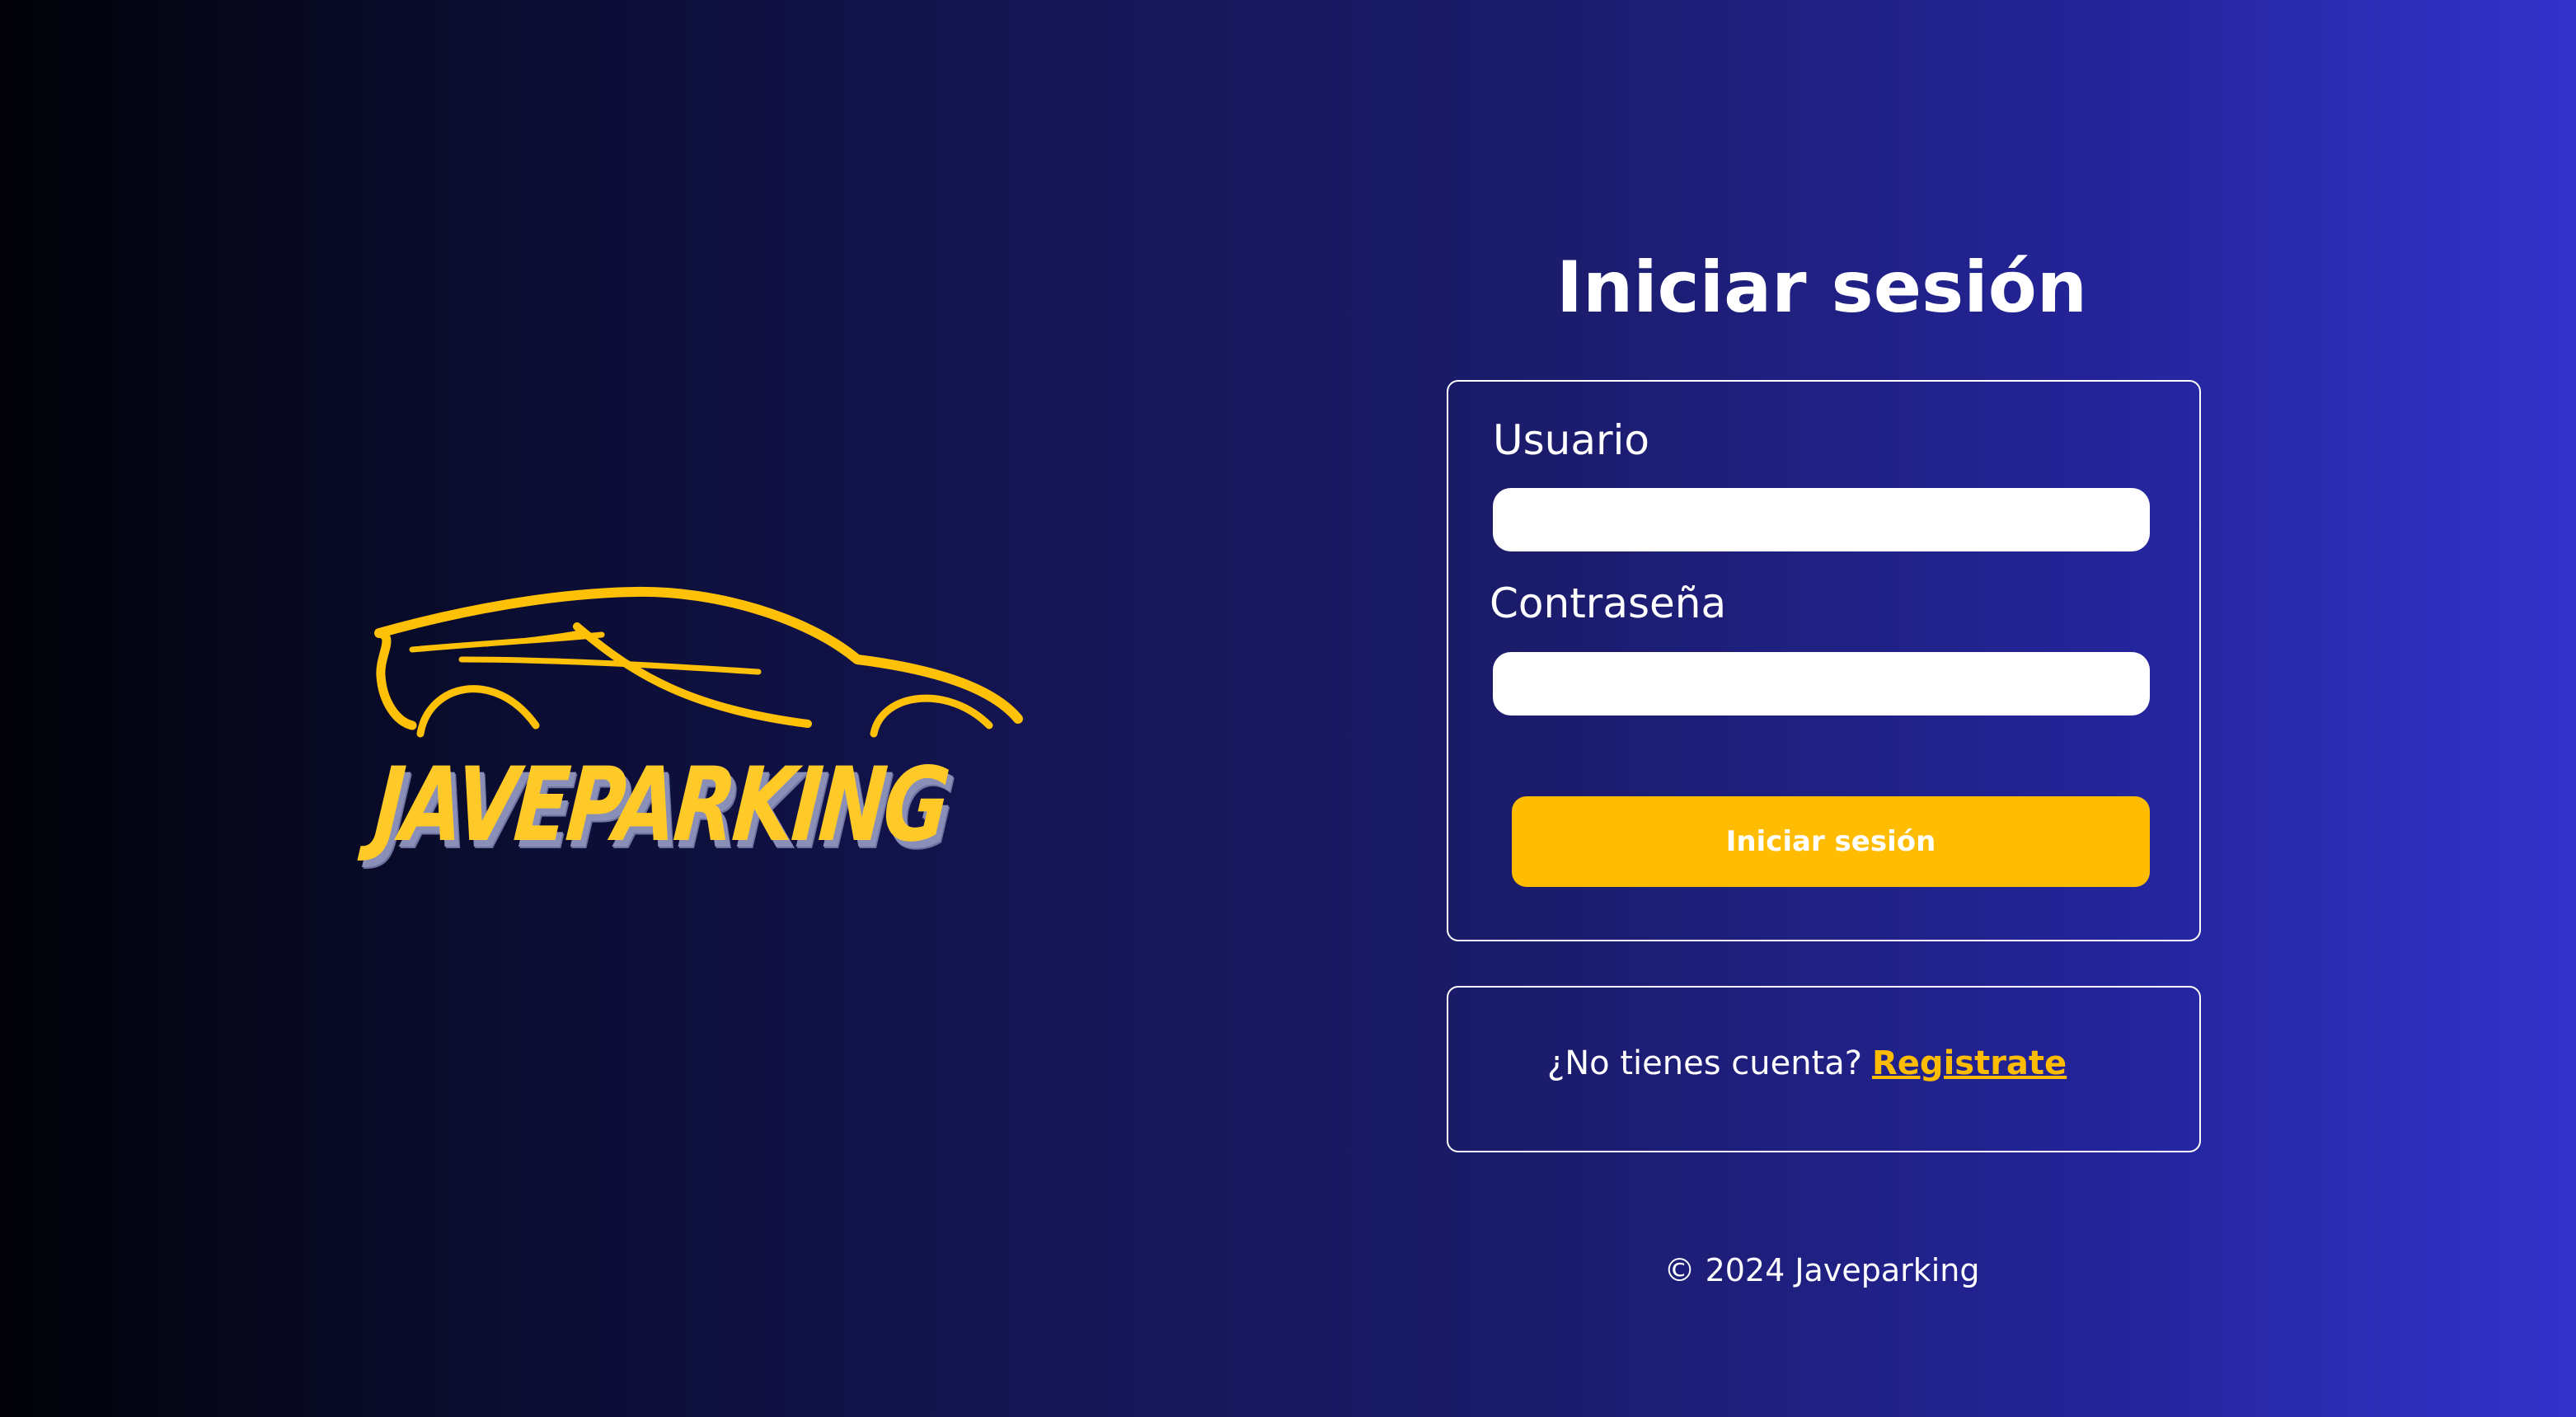  Describe the element at coordinates (1821, 287) in the screenshot. I see `page-title: Iniciar sesión` at that location.